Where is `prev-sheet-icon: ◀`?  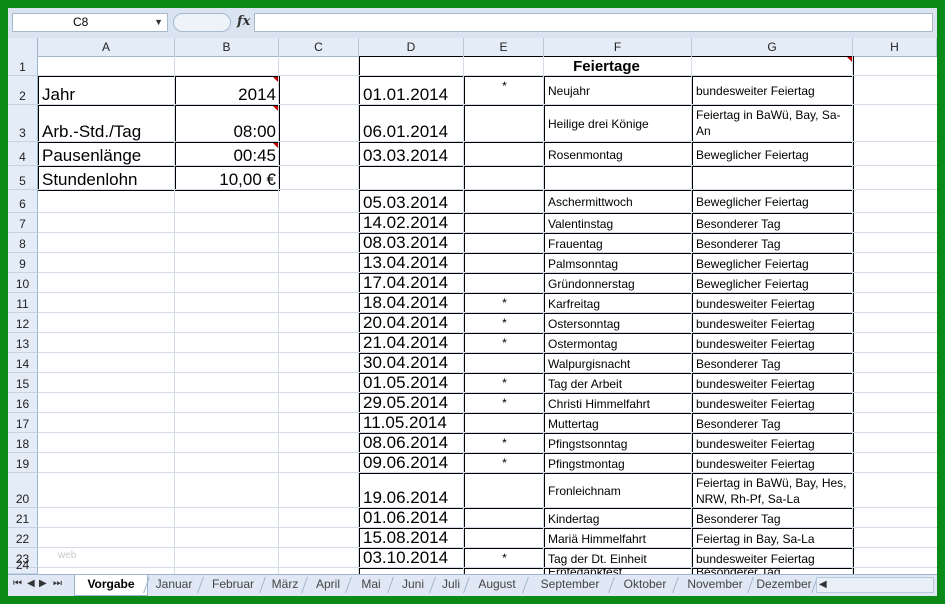 prev-sheet-icon: ◀ is located at coordinates (31, 583).